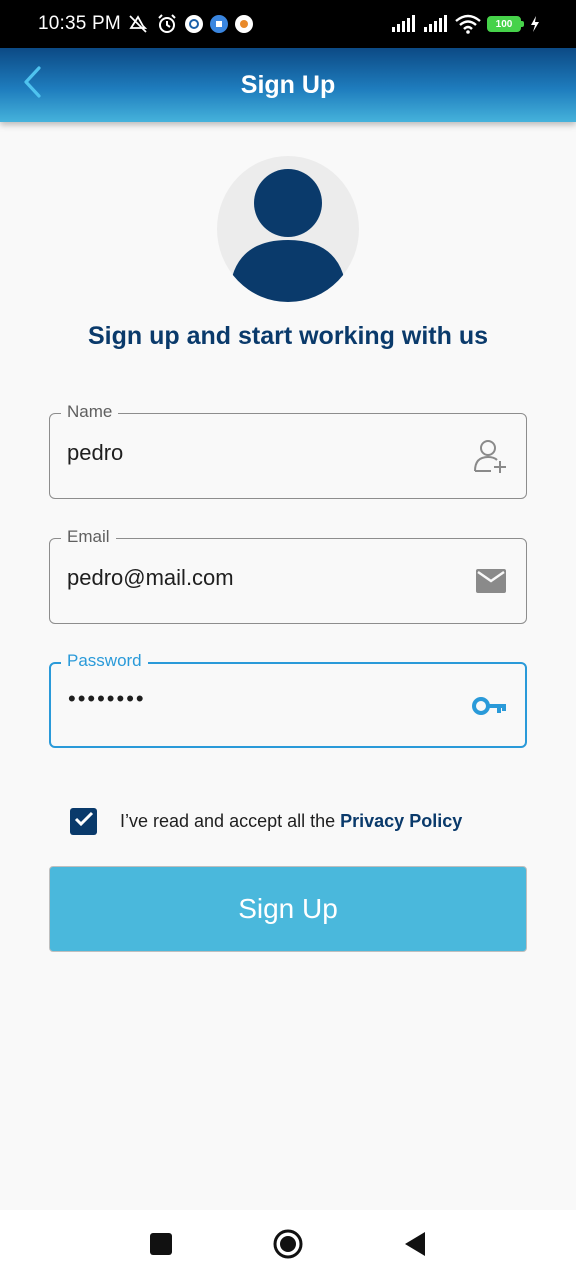 The height and width of the screenshot is (1280, 576). Describe the element at coordinates (288, 699) in the screenshot. I see `password-field: Password ••••••••` at that location.